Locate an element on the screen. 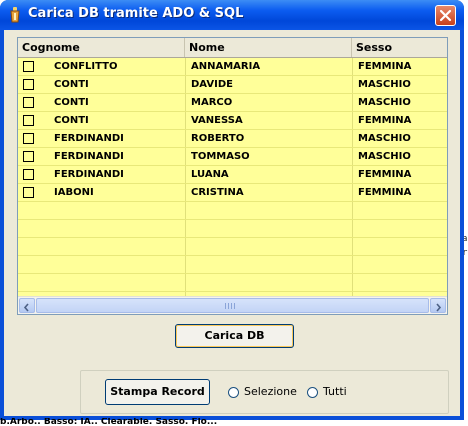 The width and height of the screenshot is (468, 426). cell-nome: DAVIDE is located at coordinates (212, 84).